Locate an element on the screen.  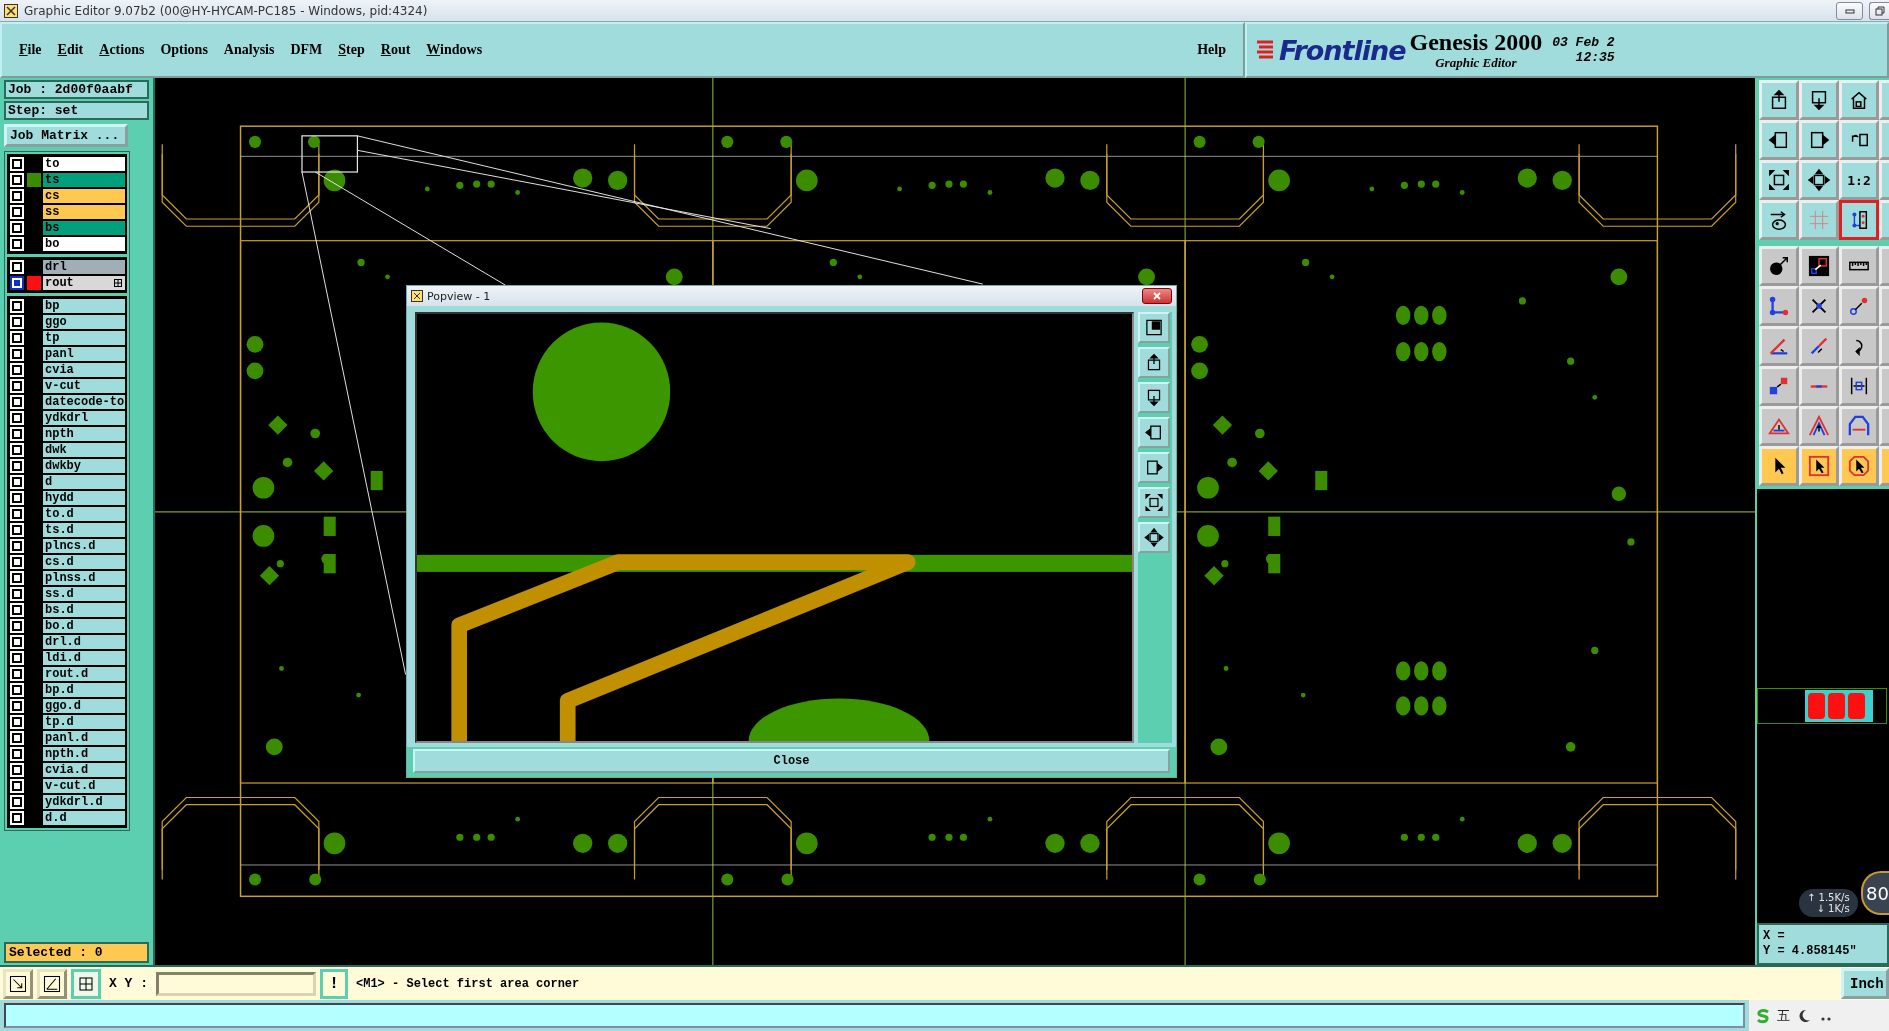
layer-name: plncs.d is located at coordinates (84, 546).